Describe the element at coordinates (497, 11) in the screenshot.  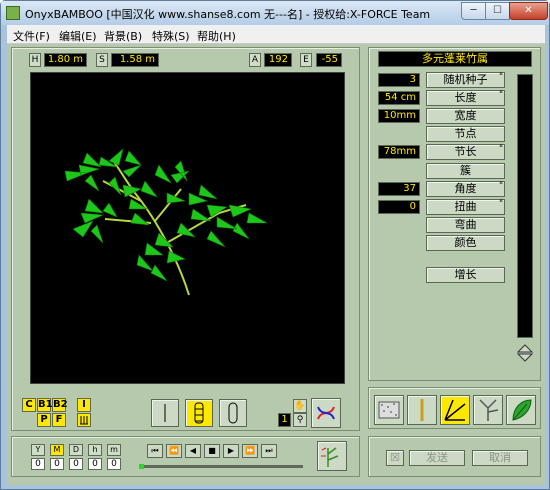
I see `maximize-button: ☐` at that location.